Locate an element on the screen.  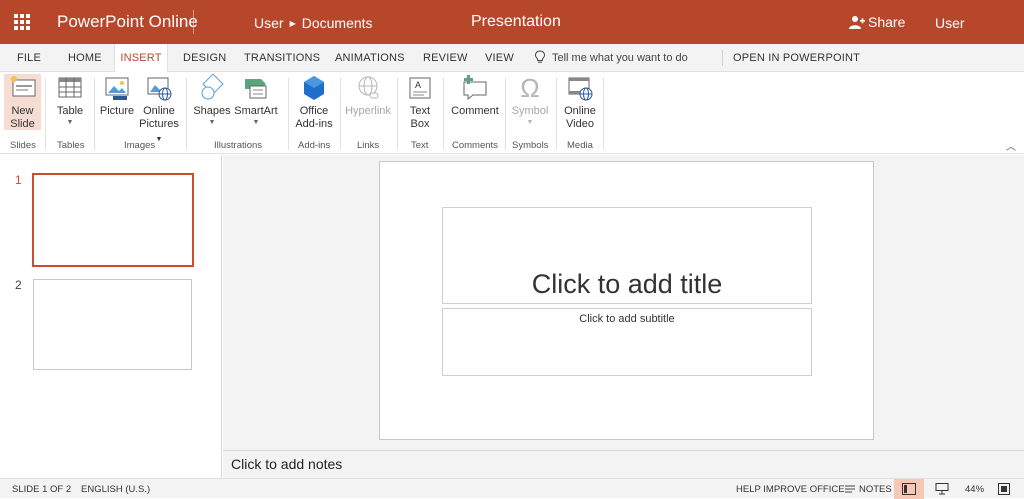
normal-view-button is located at coordinates (909, 489).